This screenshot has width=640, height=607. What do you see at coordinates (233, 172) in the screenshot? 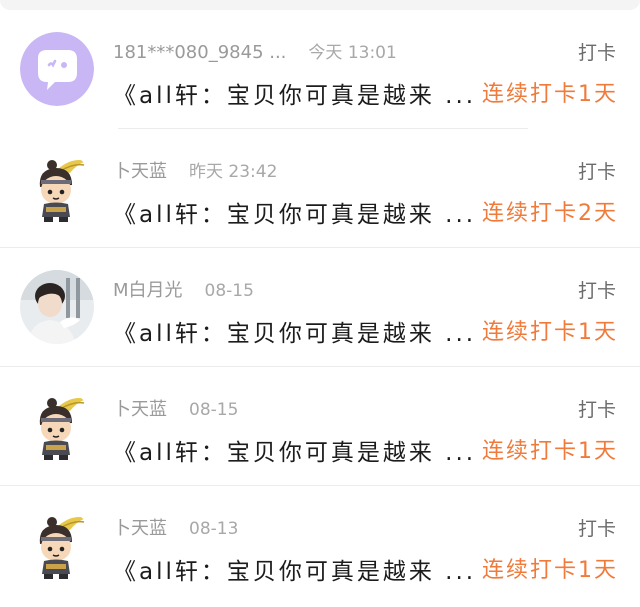
I see `post-time: 昨天 23:42` at bounding box center [233, 172].